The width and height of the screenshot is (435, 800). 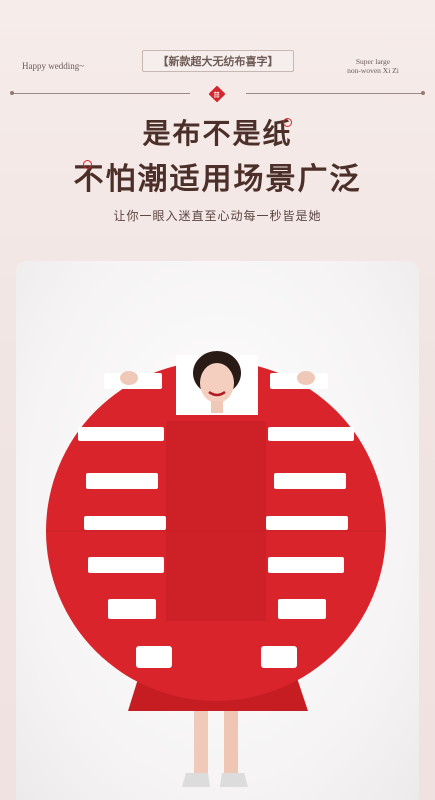 I want to click on right-tag: Super large non-woven Xi Zi, so click(x=373, y=66).